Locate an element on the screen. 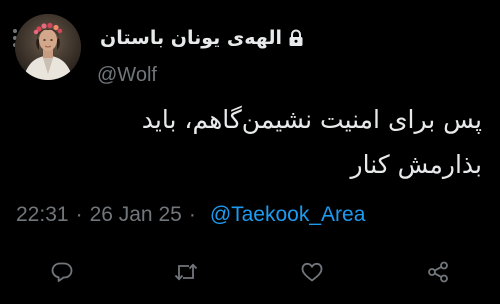 This screenshot has width=500, height=304. via-mention-link: @Taekook_Area is located at coordinates (288, 215).